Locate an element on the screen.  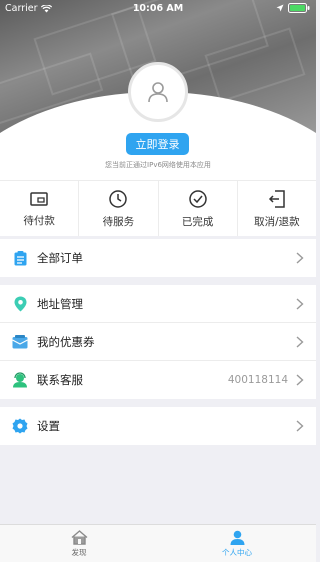
check-circle-icon is located at coordinates (197, 198).